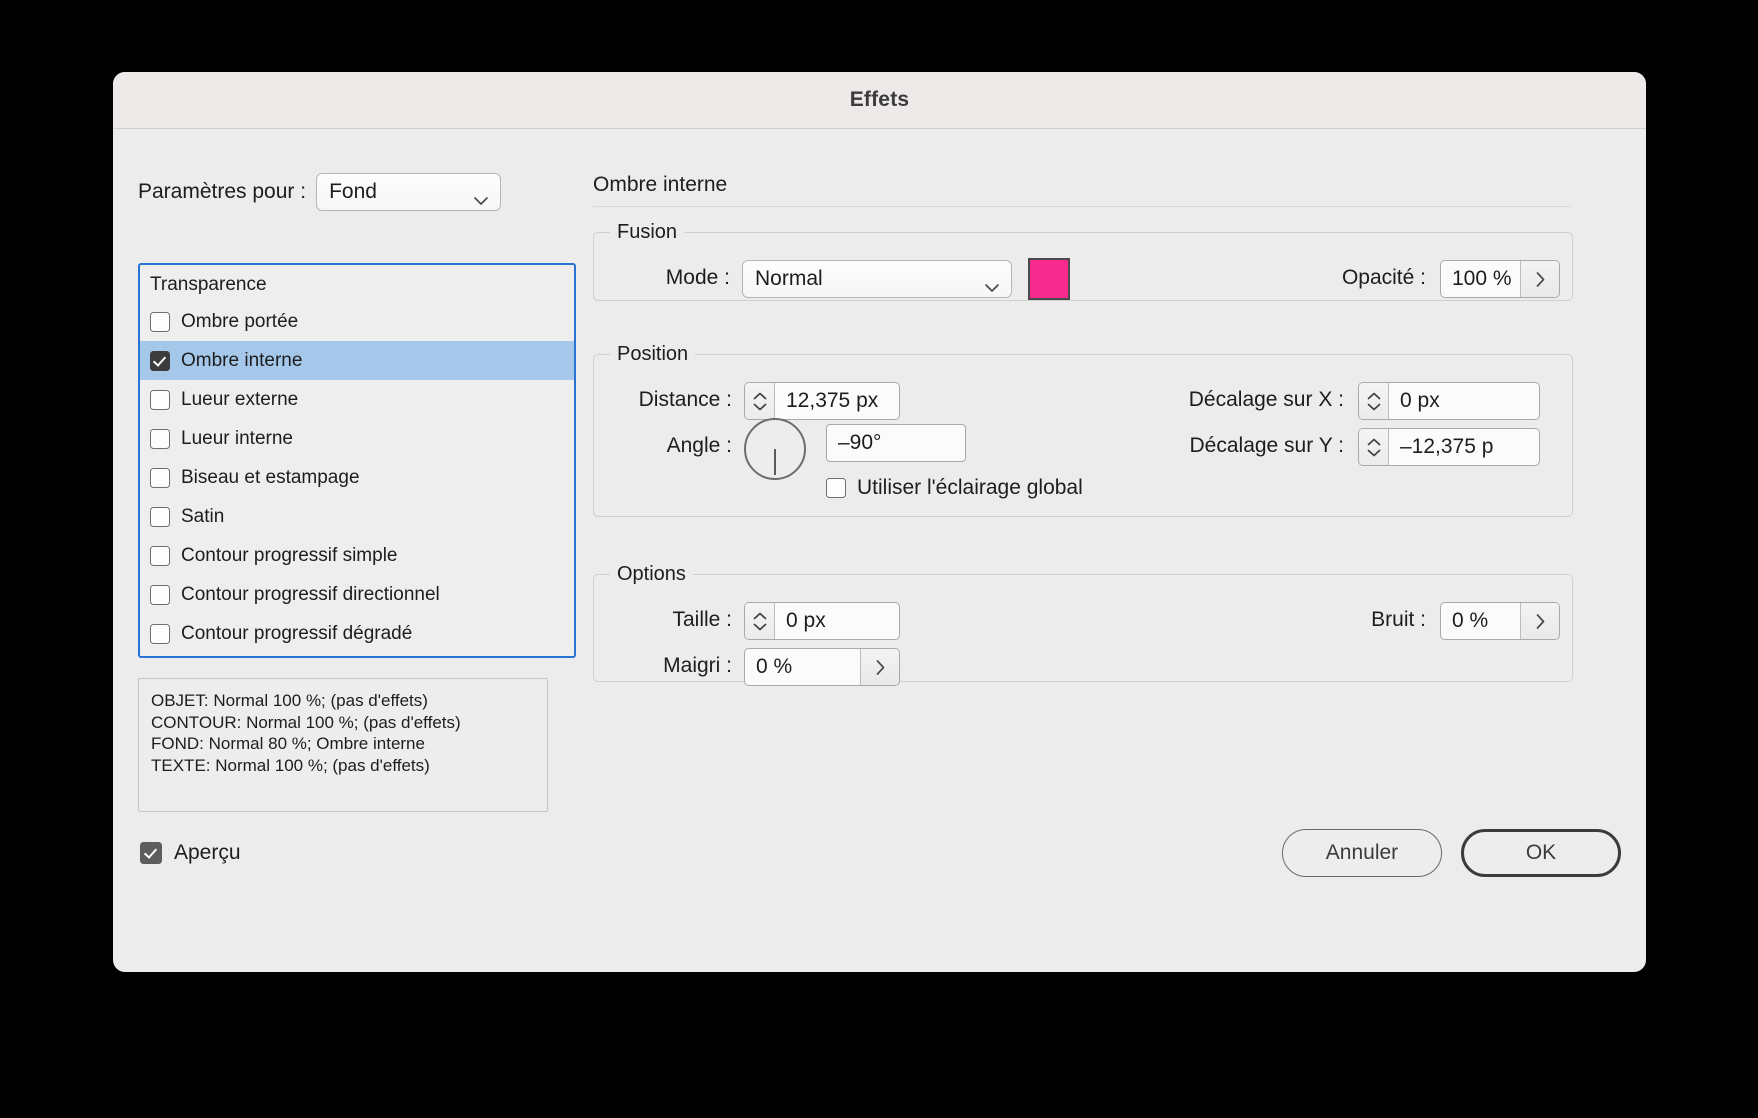 The image size is (1758, 1118). What do you see at coordinates (297, 633) in the screenshot?
I see `list-item-label: Contour progressif dégradé` at bounding box center [297, 633].